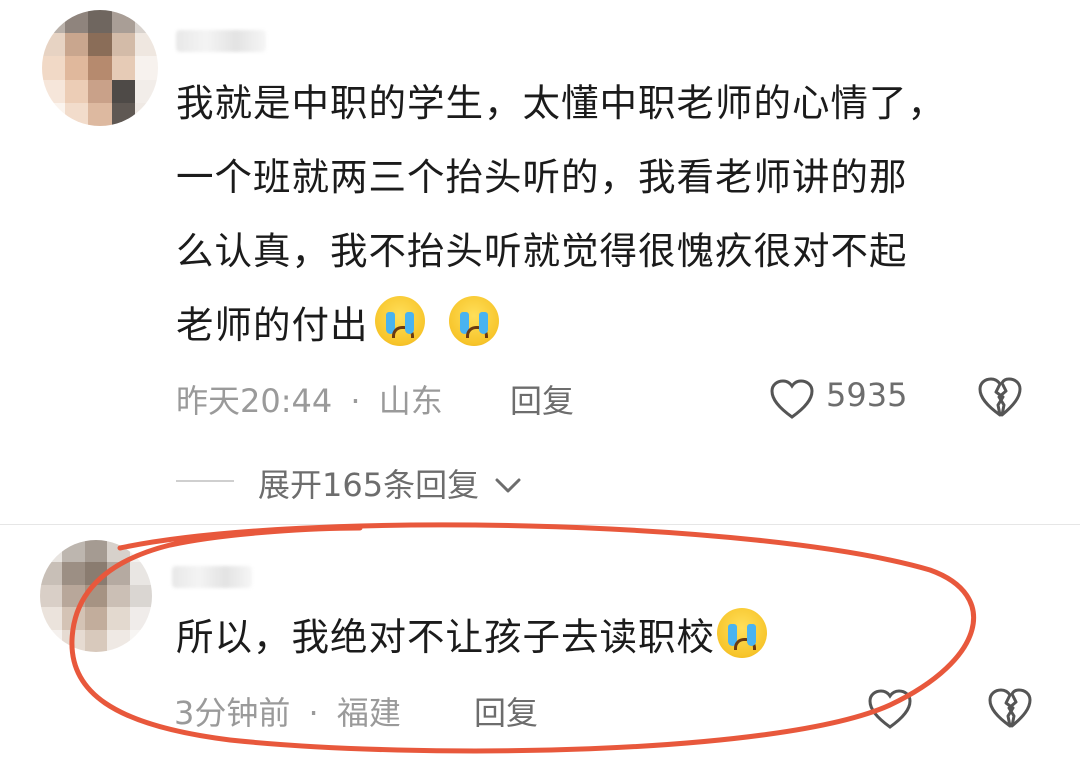 Image resolution: width=1080 pixels, height=769 pixels. I want to click on comment-separator, so click(540, 524).